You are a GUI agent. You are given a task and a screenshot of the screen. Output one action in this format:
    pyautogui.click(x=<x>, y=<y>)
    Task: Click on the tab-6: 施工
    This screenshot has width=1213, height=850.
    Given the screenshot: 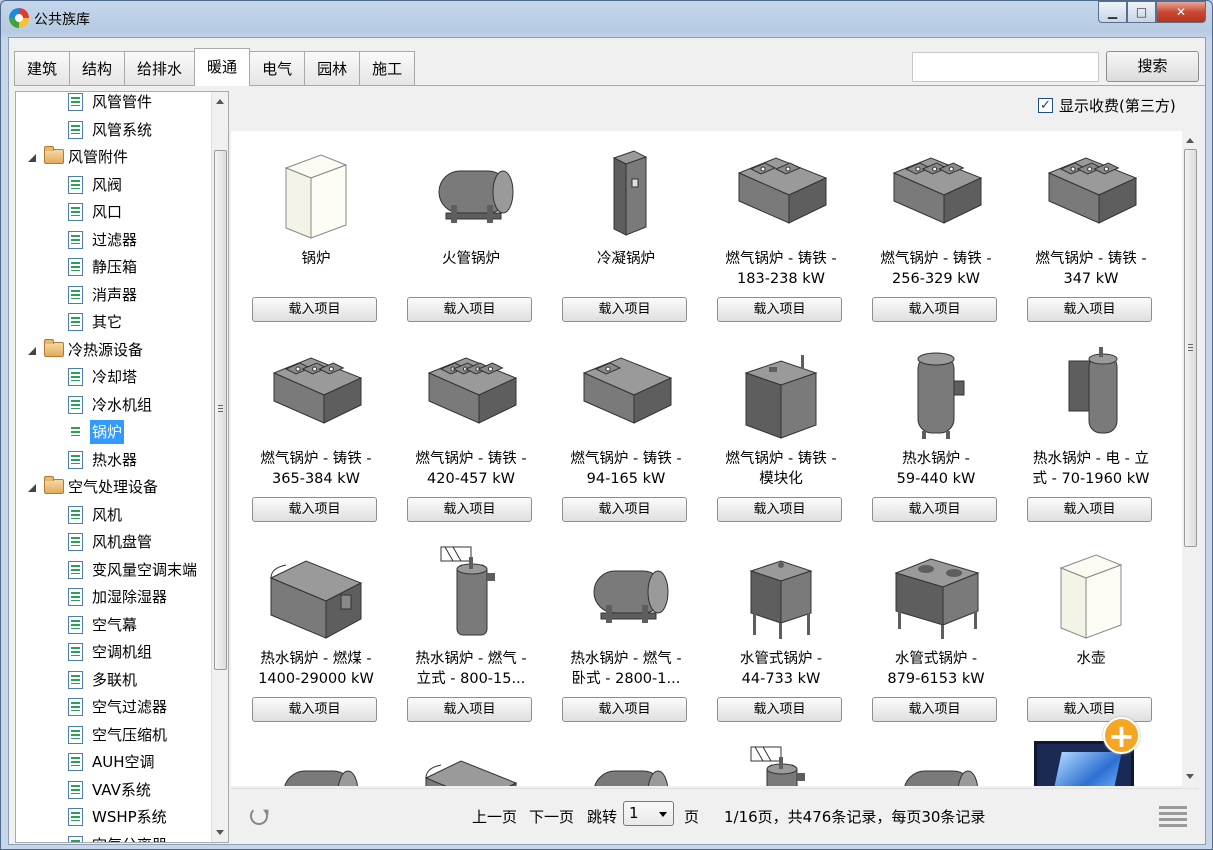 What is the action you would take?
    pyautogui.click(x=387, y=68)
    